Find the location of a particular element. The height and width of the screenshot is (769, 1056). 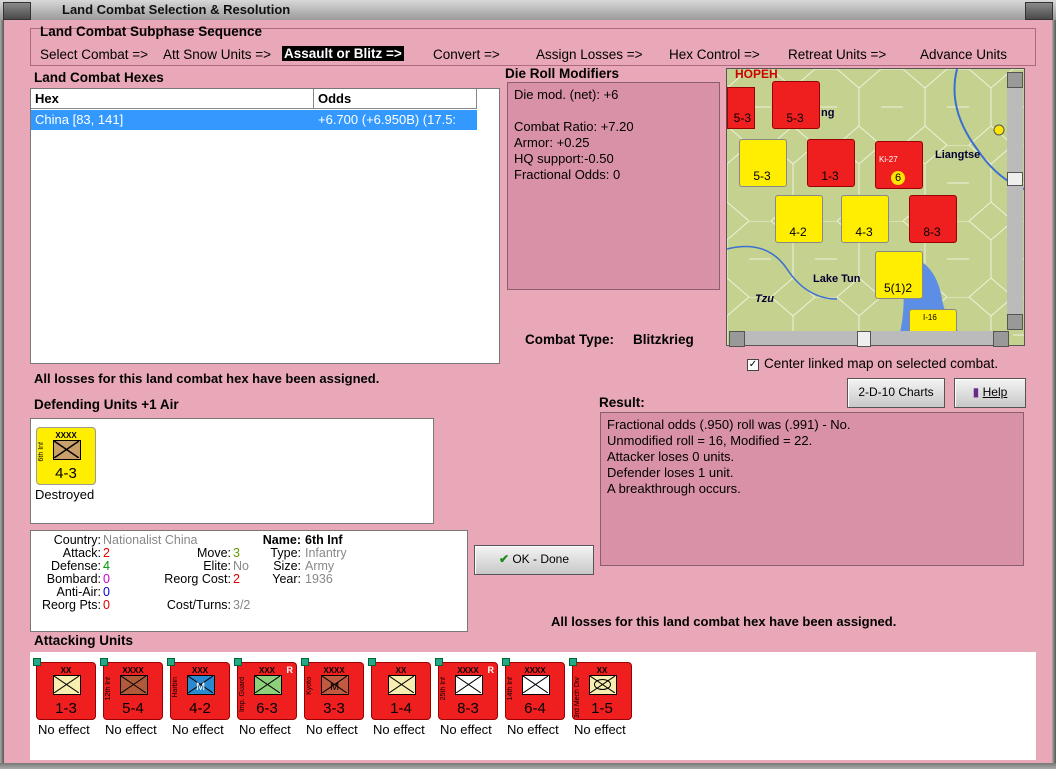

attack-value: 2 is located at coordinates (106, 553).